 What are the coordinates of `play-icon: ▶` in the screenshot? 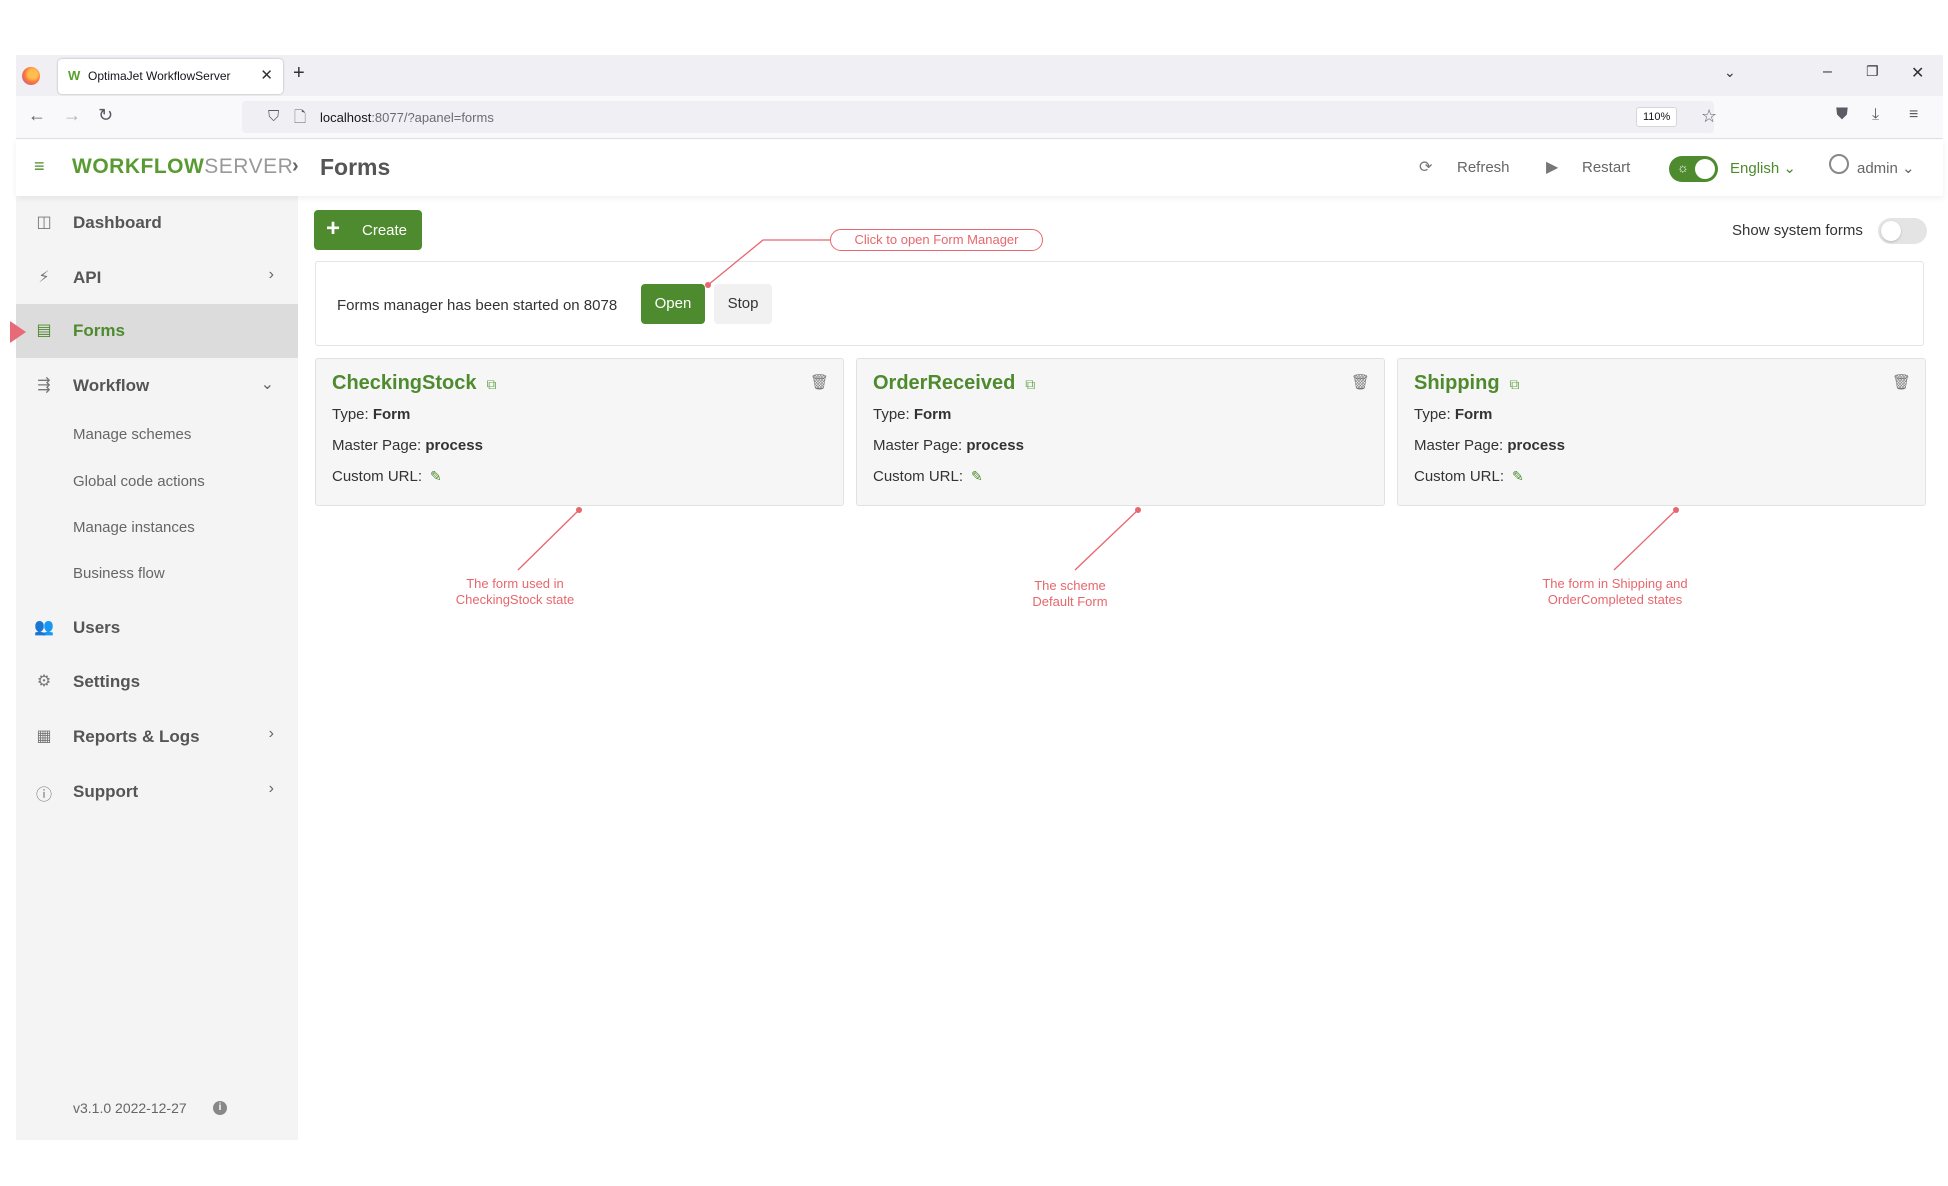 It's located at (1552, 167).